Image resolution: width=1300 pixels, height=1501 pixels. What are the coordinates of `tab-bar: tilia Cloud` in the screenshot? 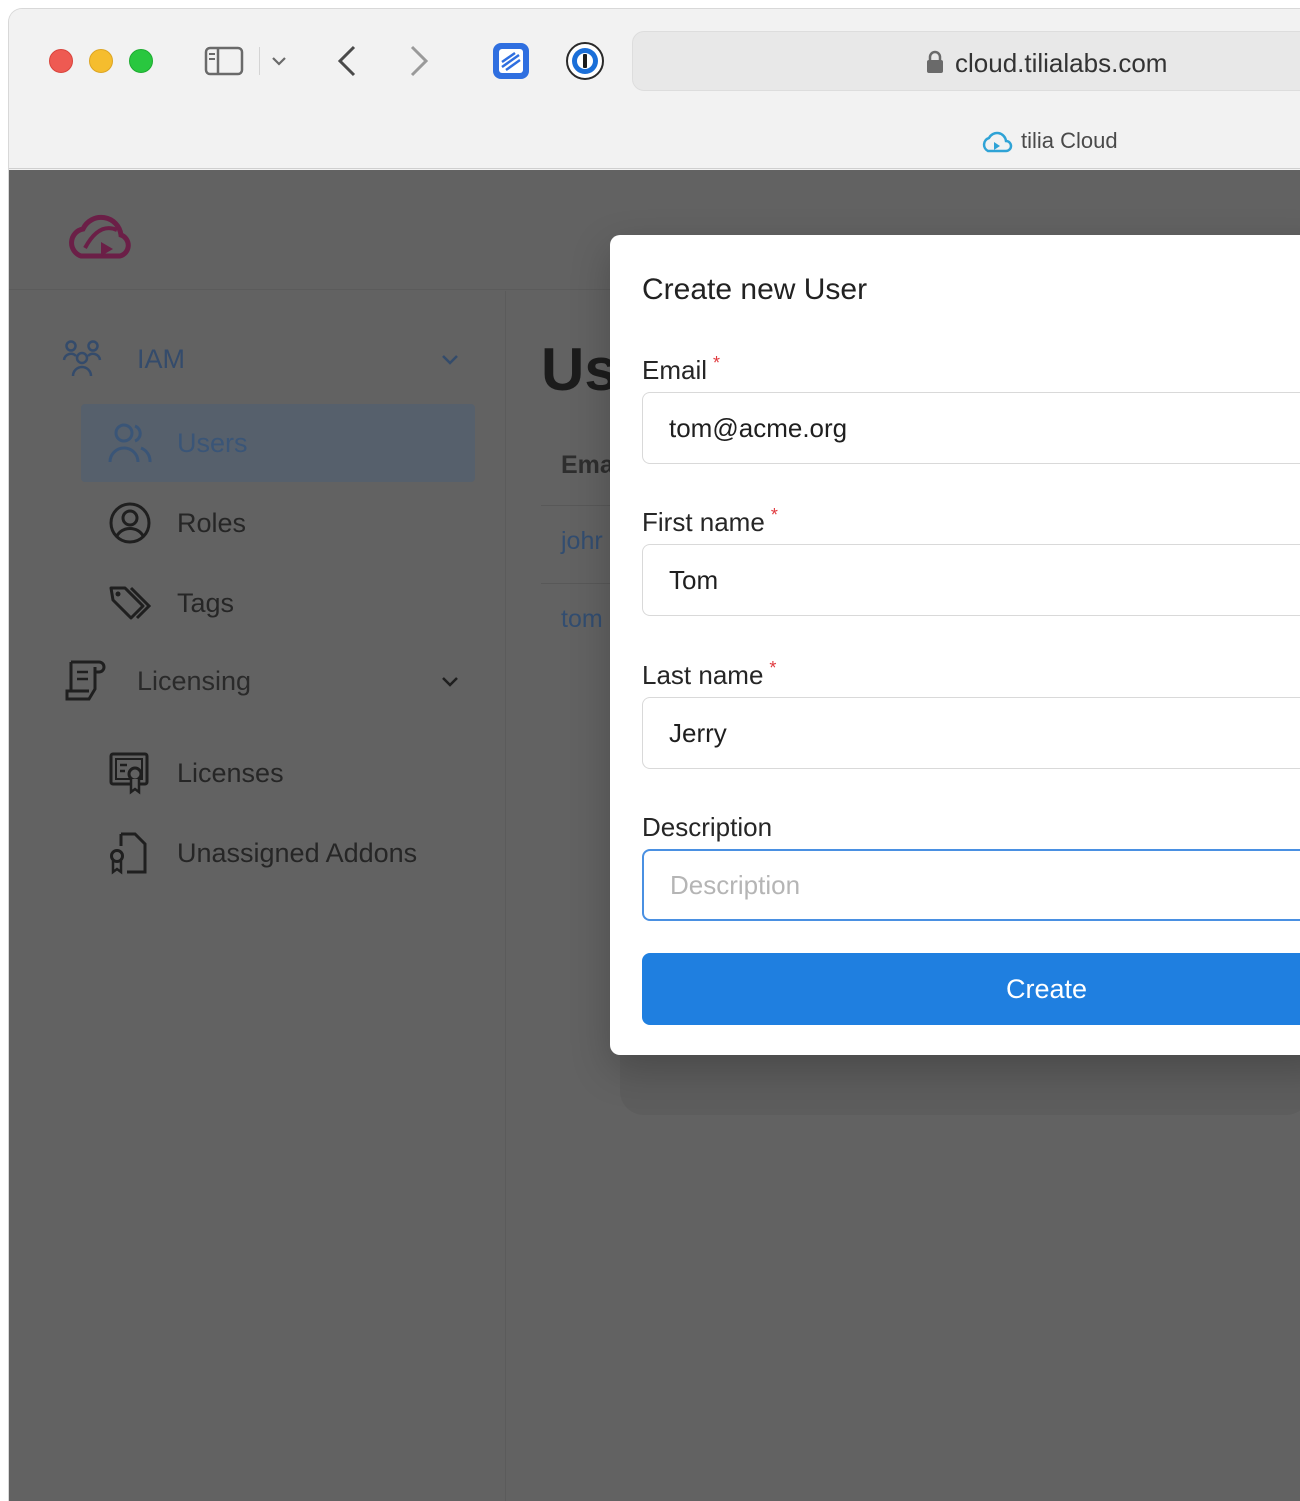 It's located at (654, 139).